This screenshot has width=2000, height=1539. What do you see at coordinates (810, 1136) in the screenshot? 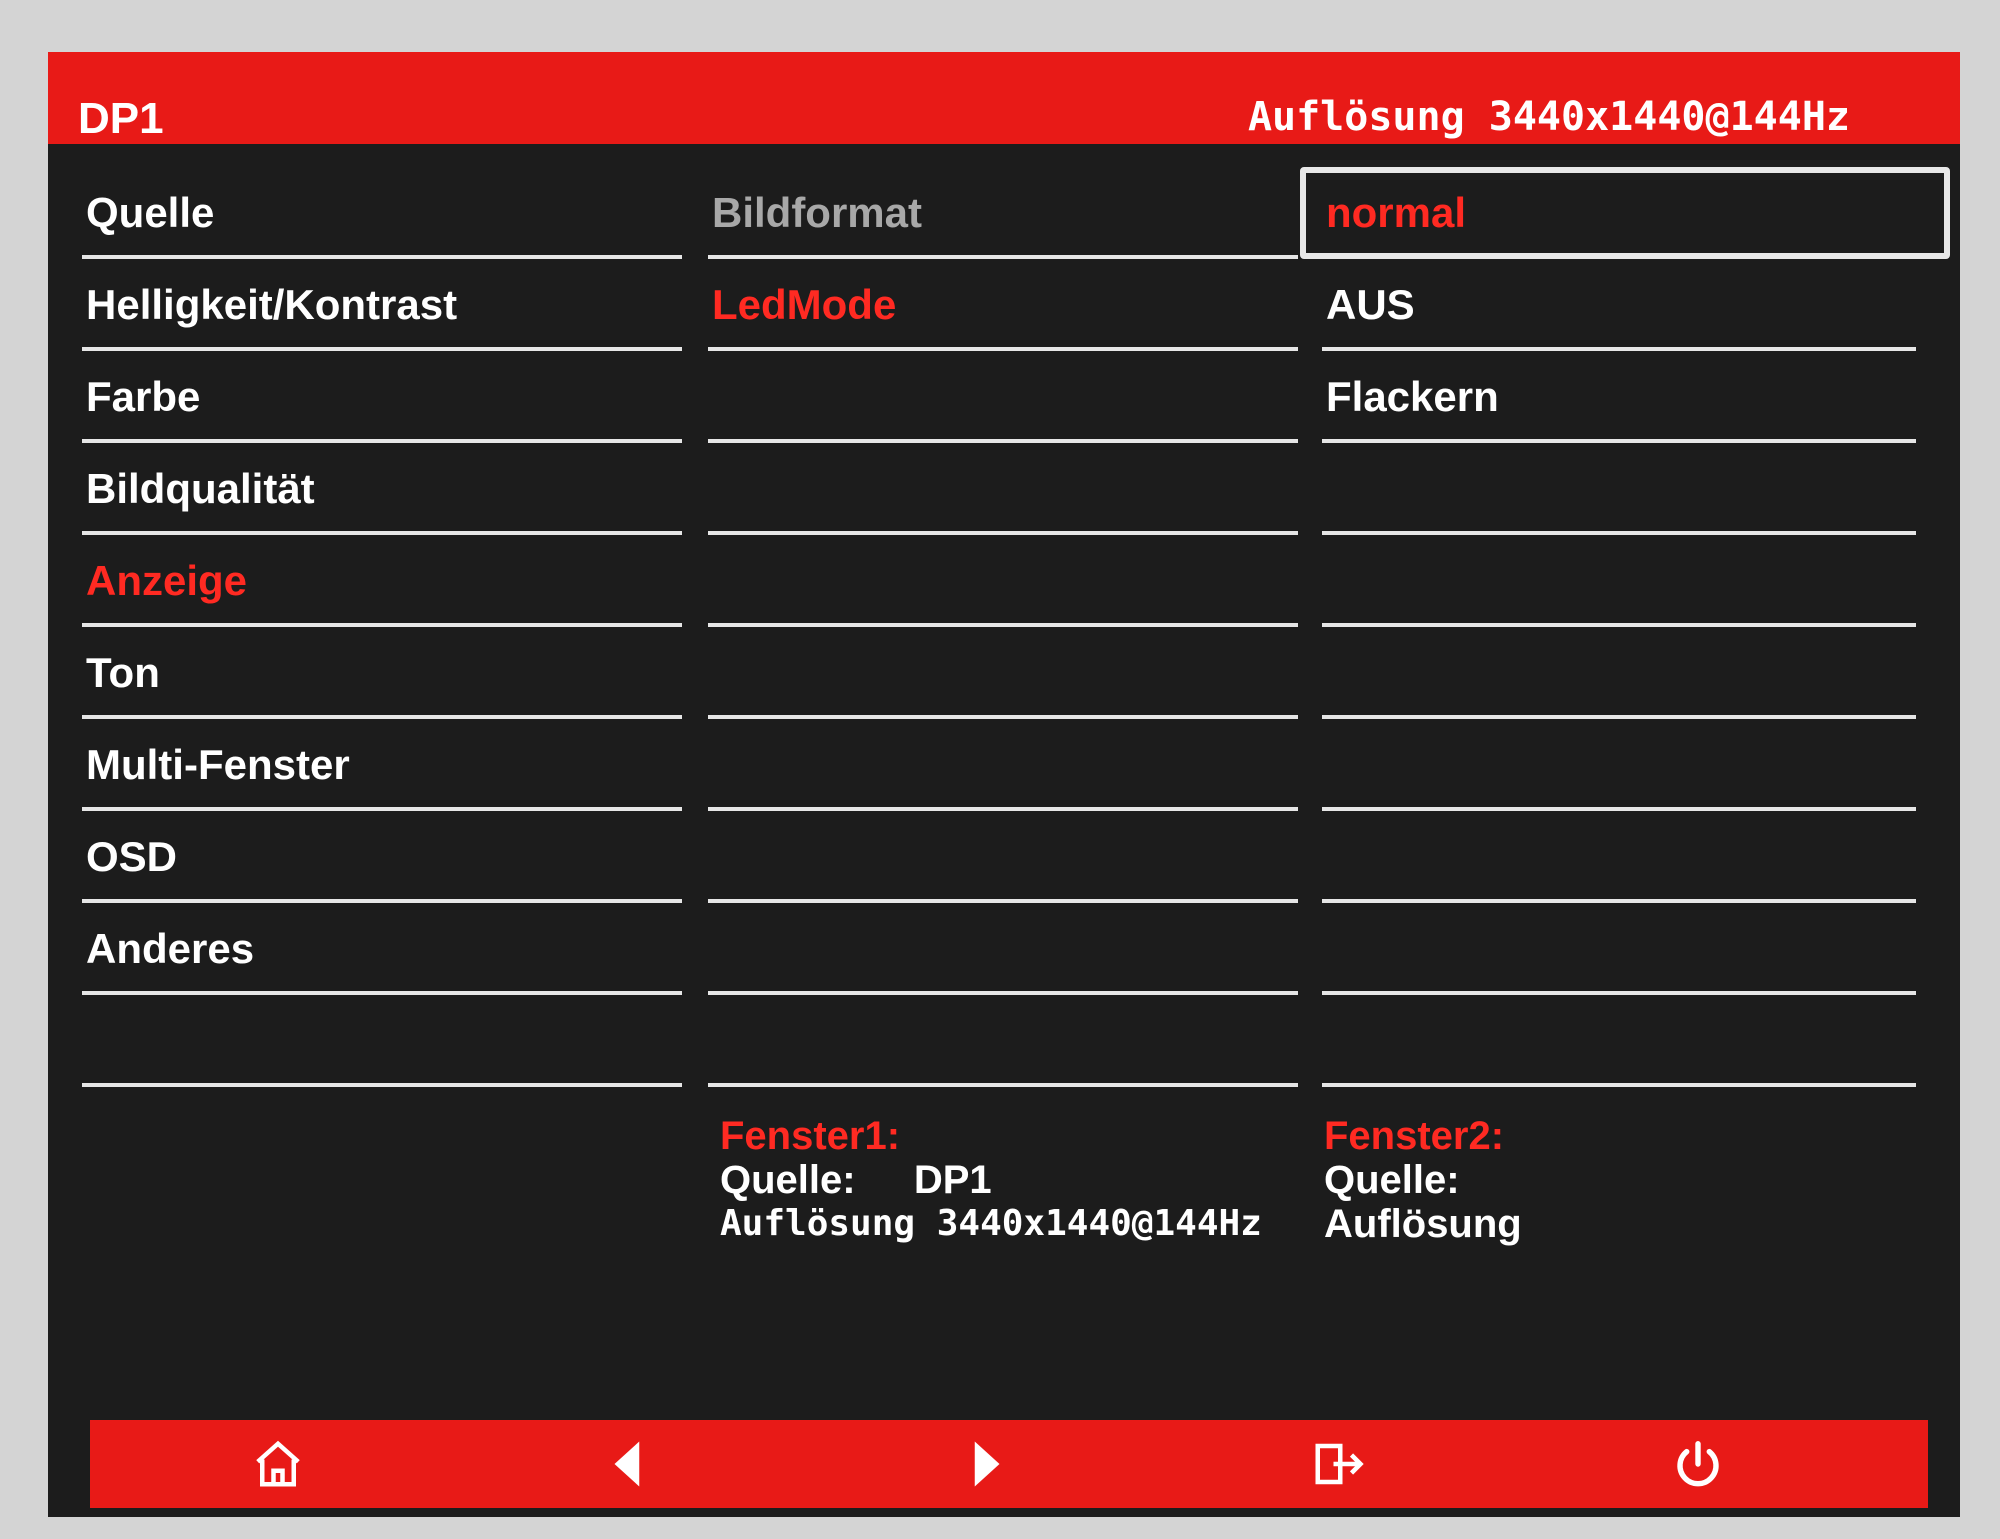
I see `window1-title: Fenster1:` at bounding box center [810, 1136].